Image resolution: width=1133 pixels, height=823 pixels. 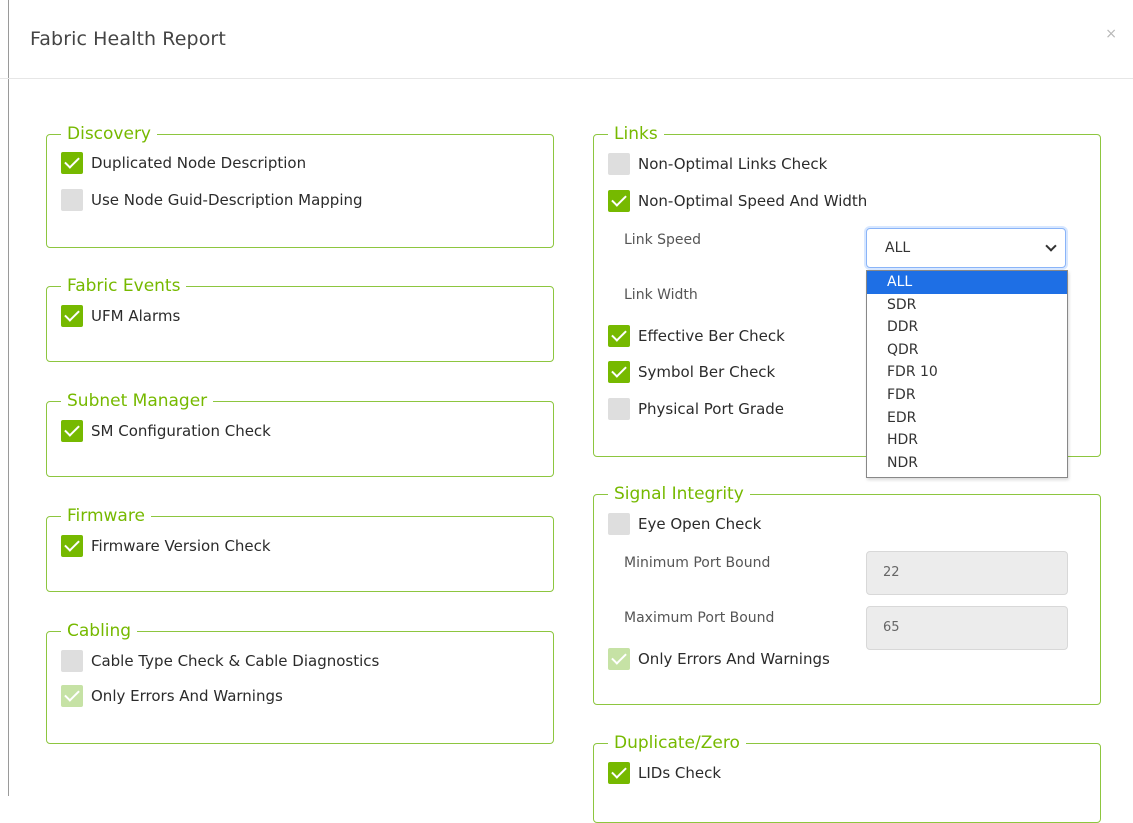 I want to click on subnet-manager-legend: Subnet Manager, so click(x=137, y=401).